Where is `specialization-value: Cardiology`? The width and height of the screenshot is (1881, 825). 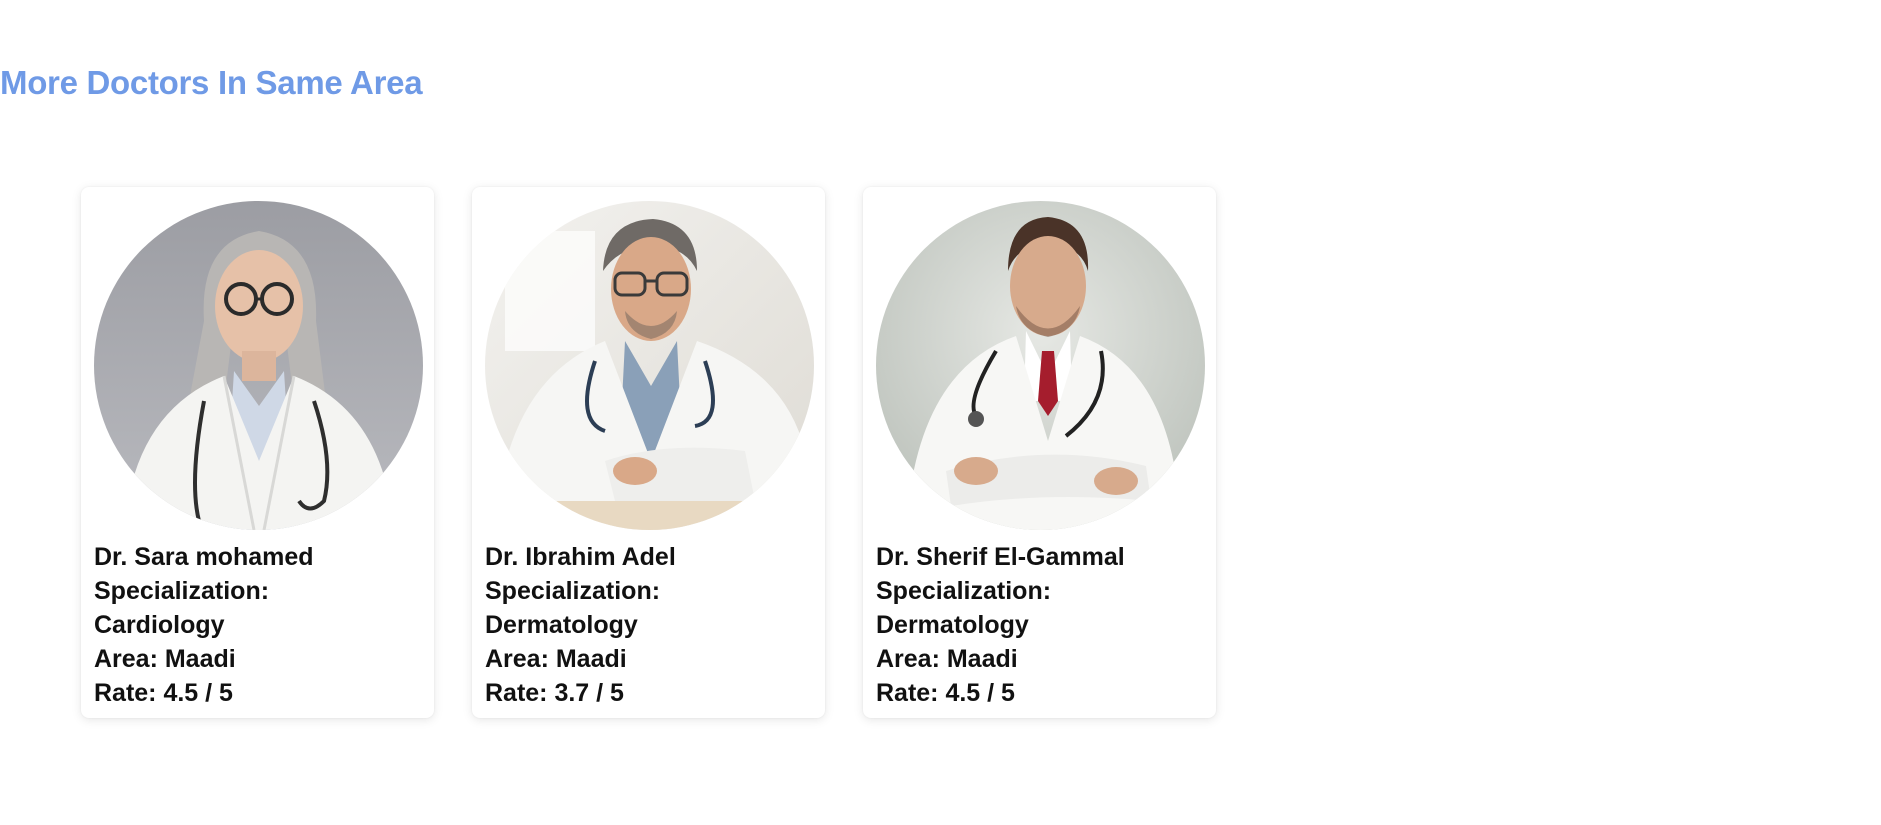
specialization-value: Cardiology is located at coordinates (159, 625).